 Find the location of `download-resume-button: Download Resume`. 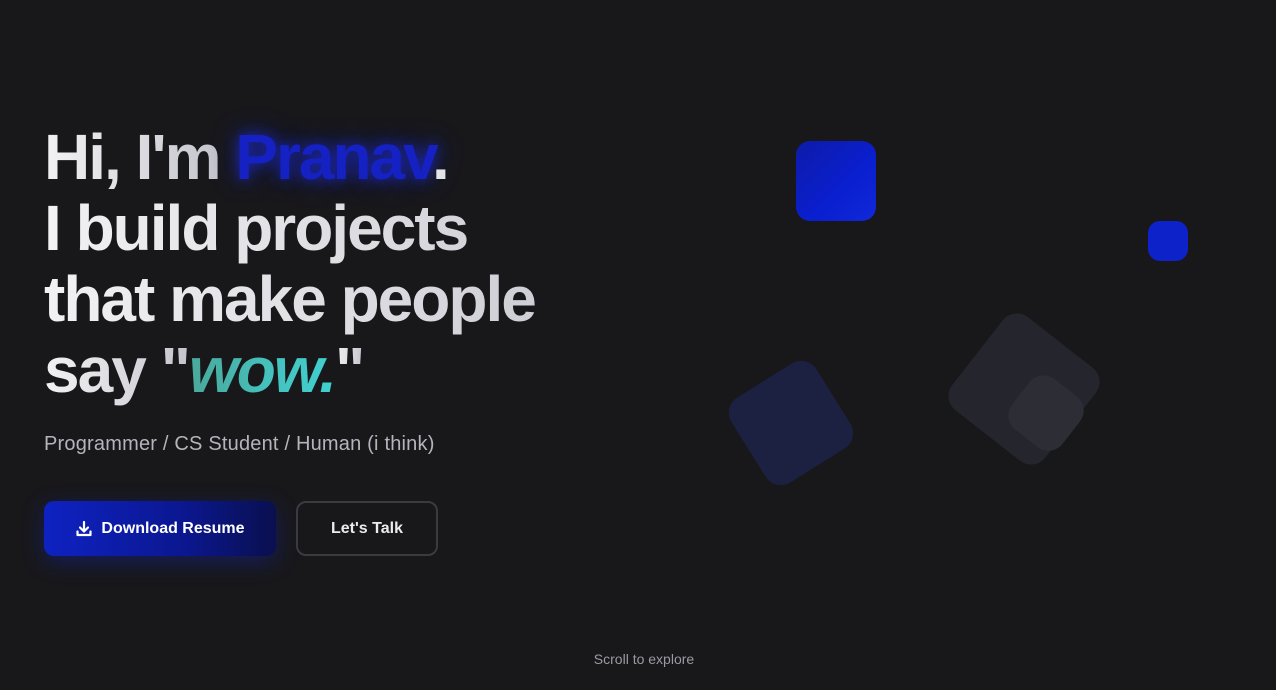

download-resume-button: Download Resume is located at coordinates (160, 528).